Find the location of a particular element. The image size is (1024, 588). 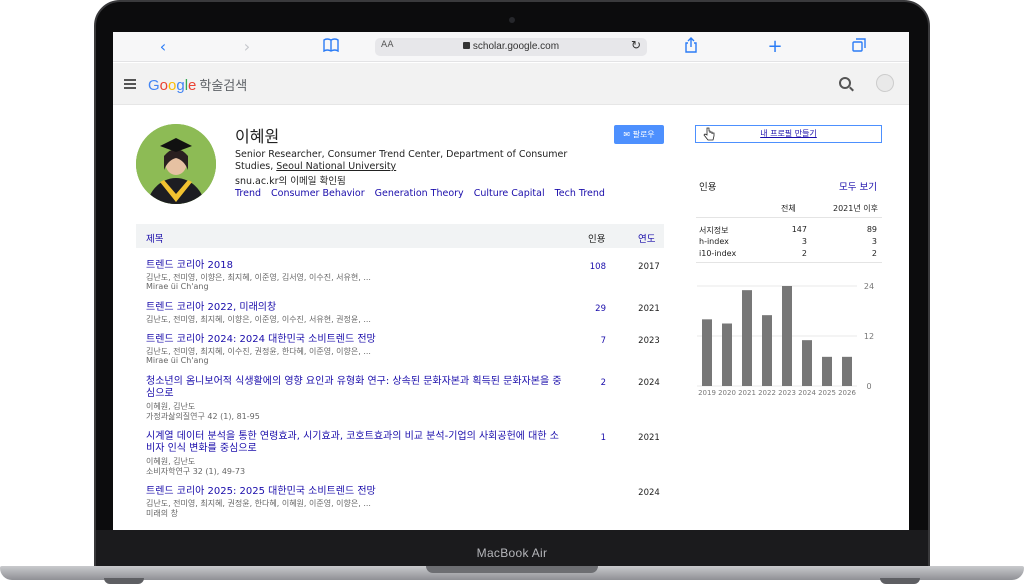

verified-email: snu.ac.kr의 이메일 확인됨 is located at coordinates (290, 181).